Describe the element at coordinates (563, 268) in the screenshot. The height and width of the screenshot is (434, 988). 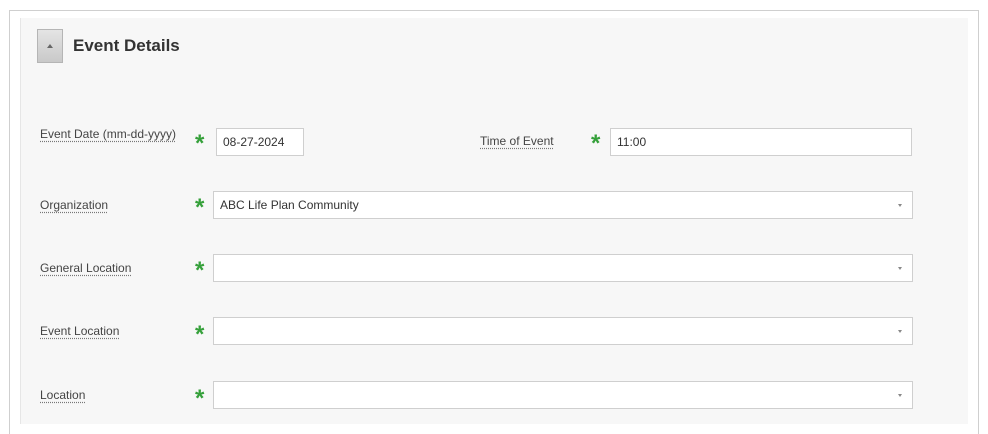
I see `general-location-select` at that location.